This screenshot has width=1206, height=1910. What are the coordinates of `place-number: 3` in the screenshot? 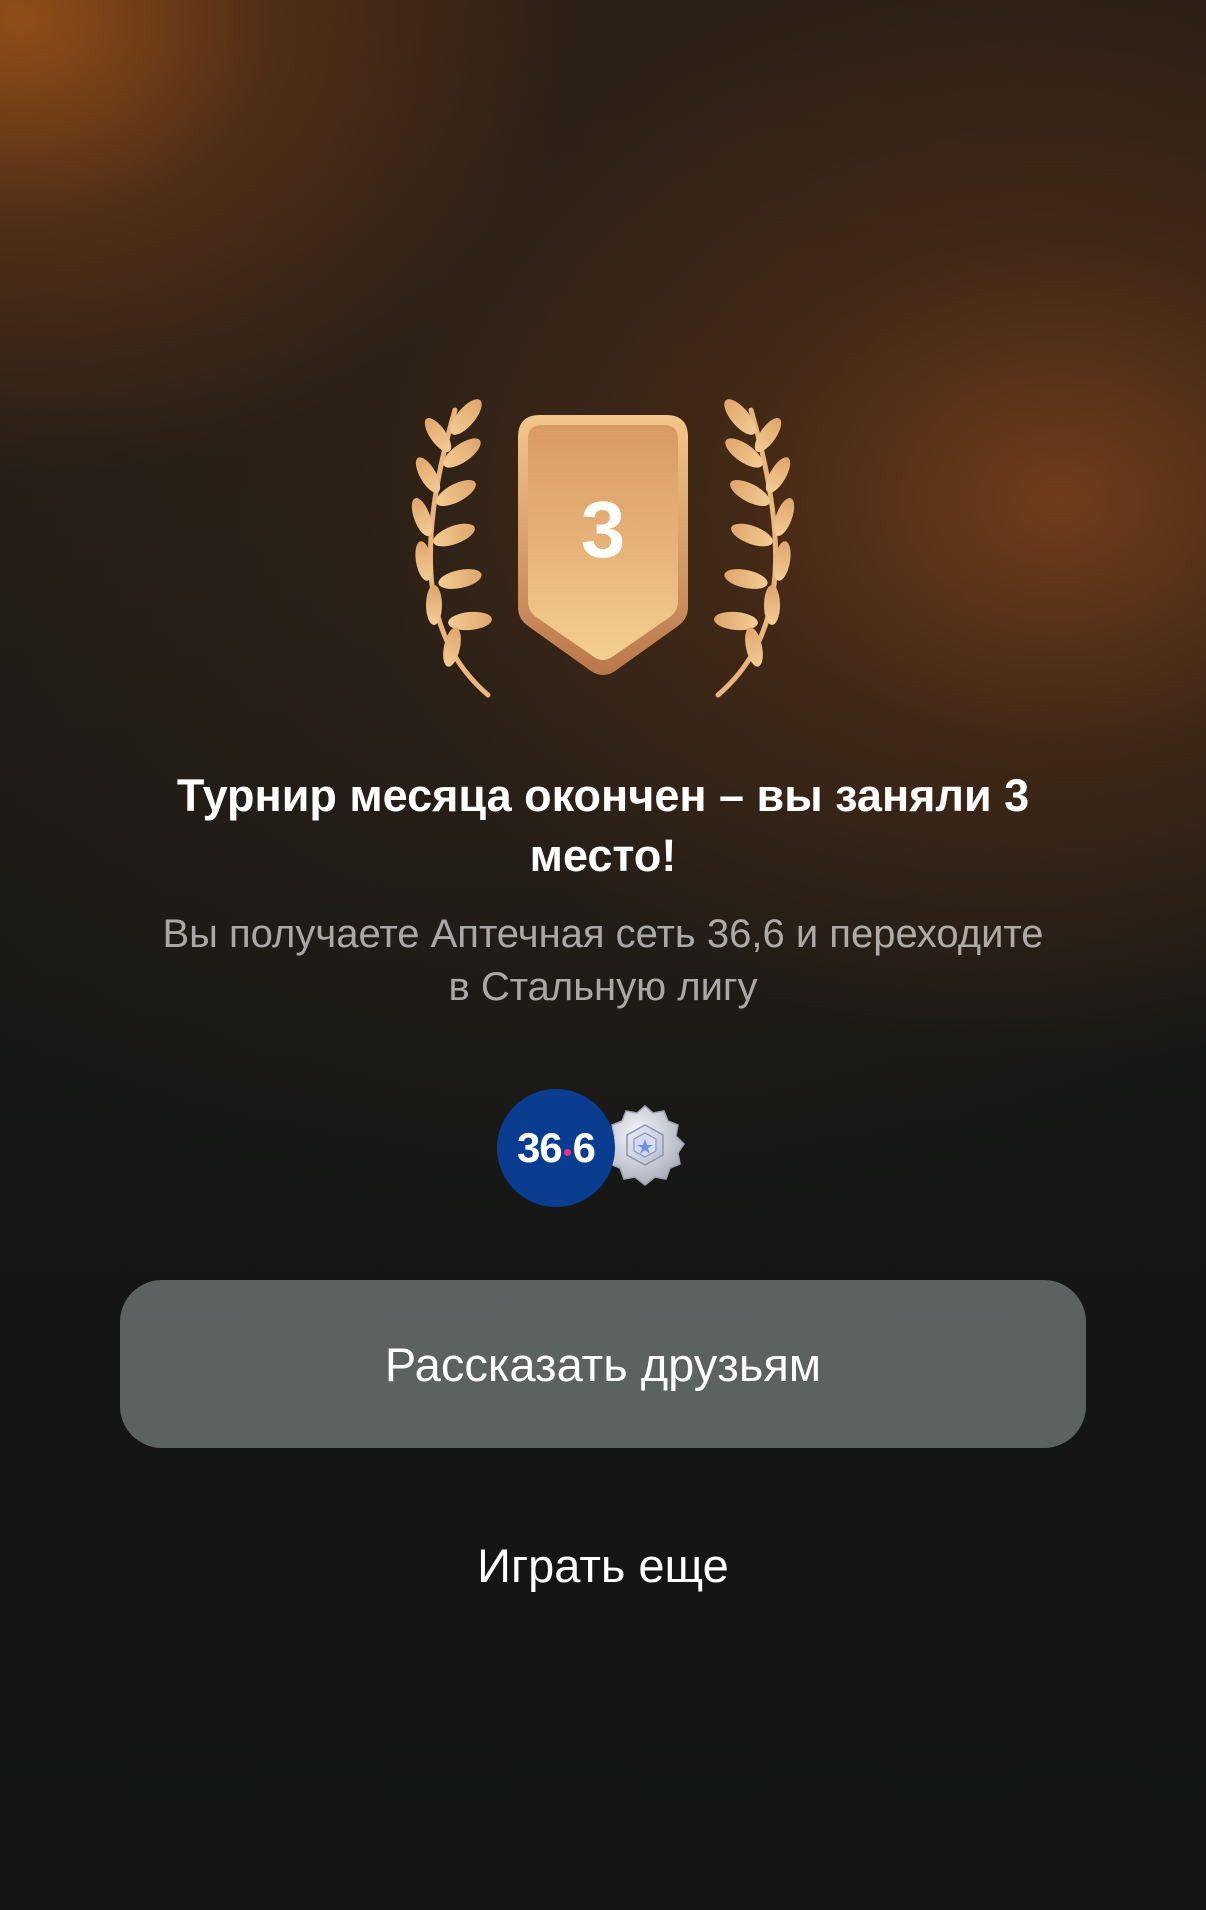 It's located at (603, 529).